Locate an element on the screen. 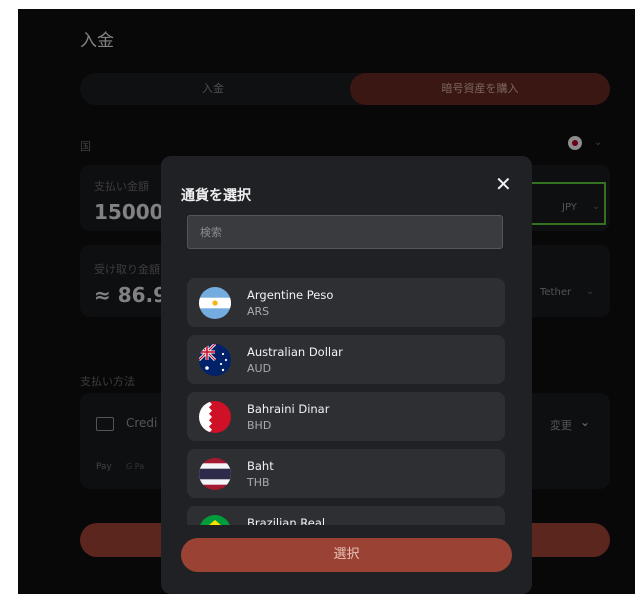 The image size is (643, 602). currency-row-ars: Argentine Peso ARS is located at coordinates (346, 302).